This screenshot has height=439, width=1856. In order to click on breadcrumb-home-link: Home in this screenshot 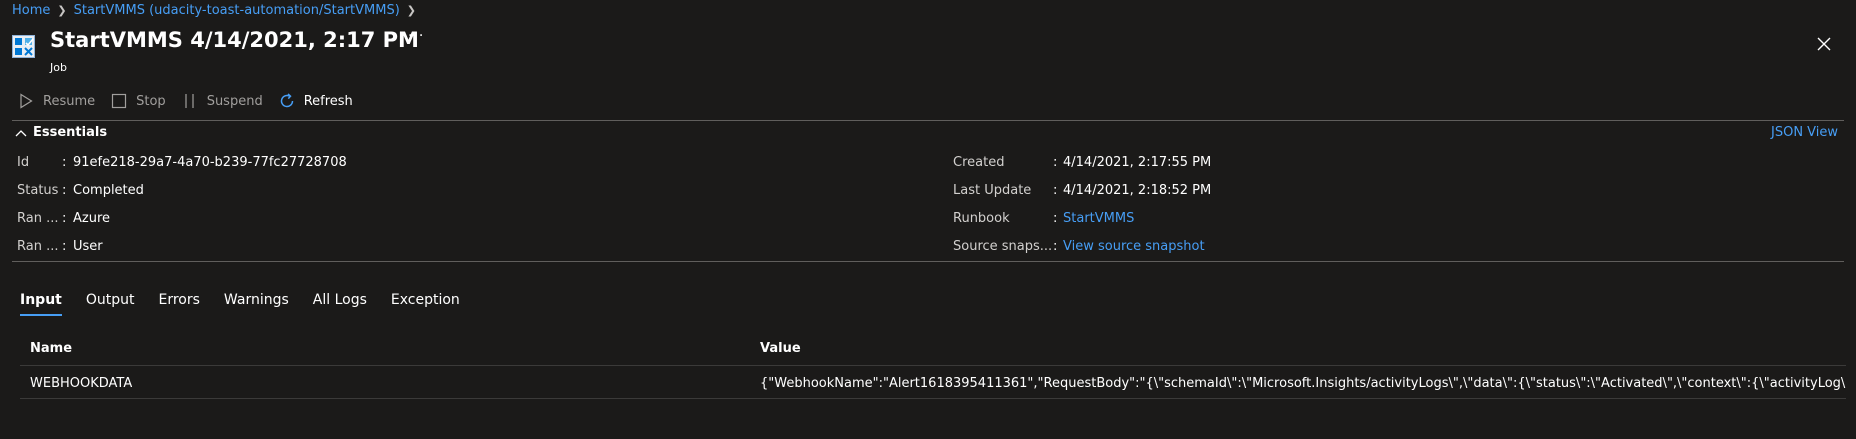, I will do `click(31, 10)`.